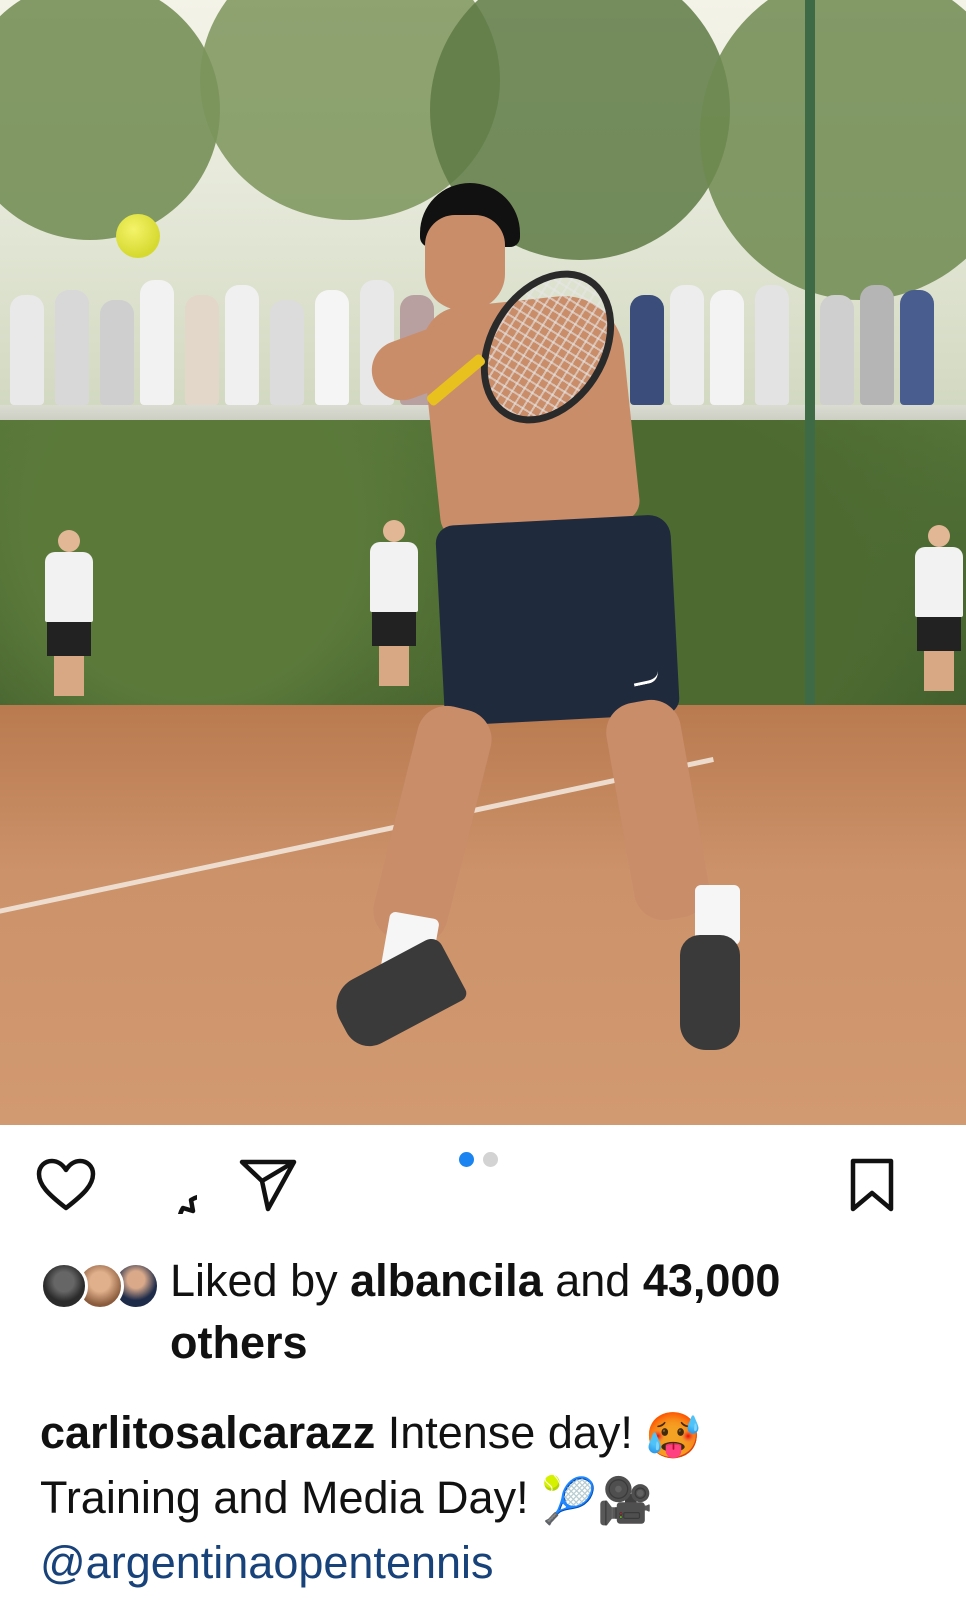 The height and width of the screenshot is (1600, 966). I want to click on hot-face-emoji: 🥵, so click(673, 1436).